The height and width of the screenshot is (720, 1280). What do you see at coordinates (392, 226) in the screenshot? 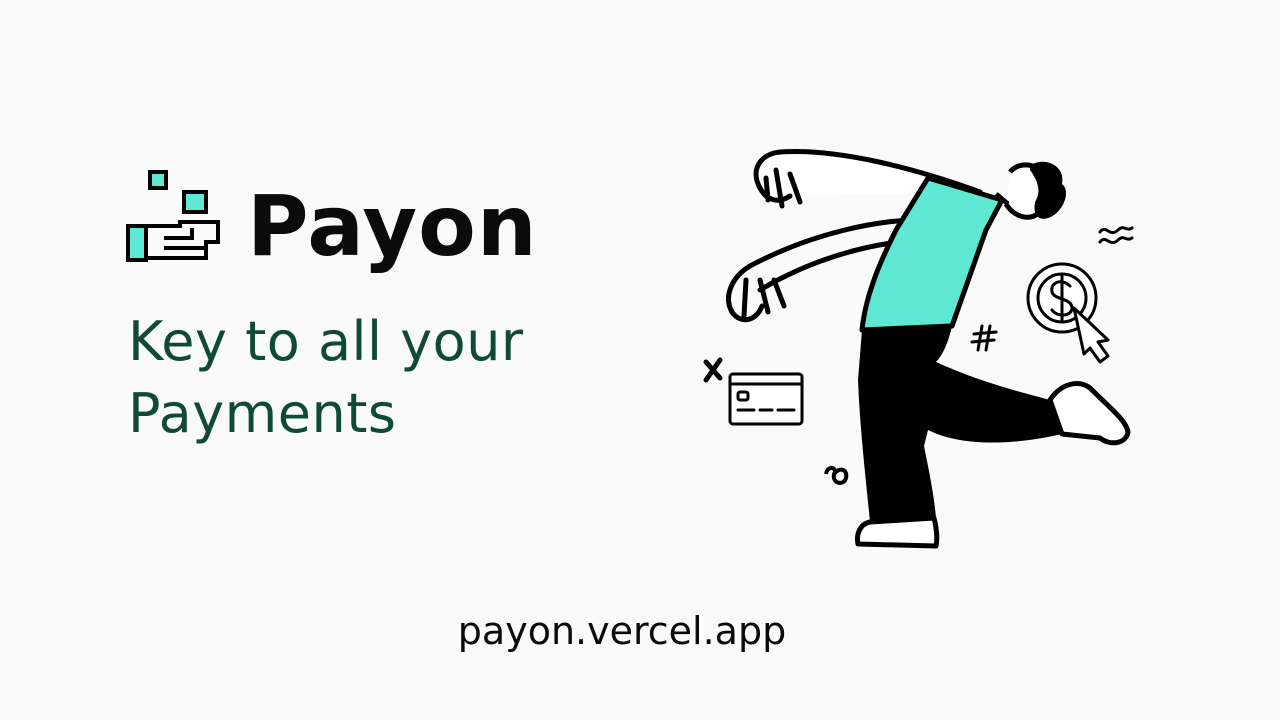
I see `brand-name: Payon` at bounding box center [392, 226].